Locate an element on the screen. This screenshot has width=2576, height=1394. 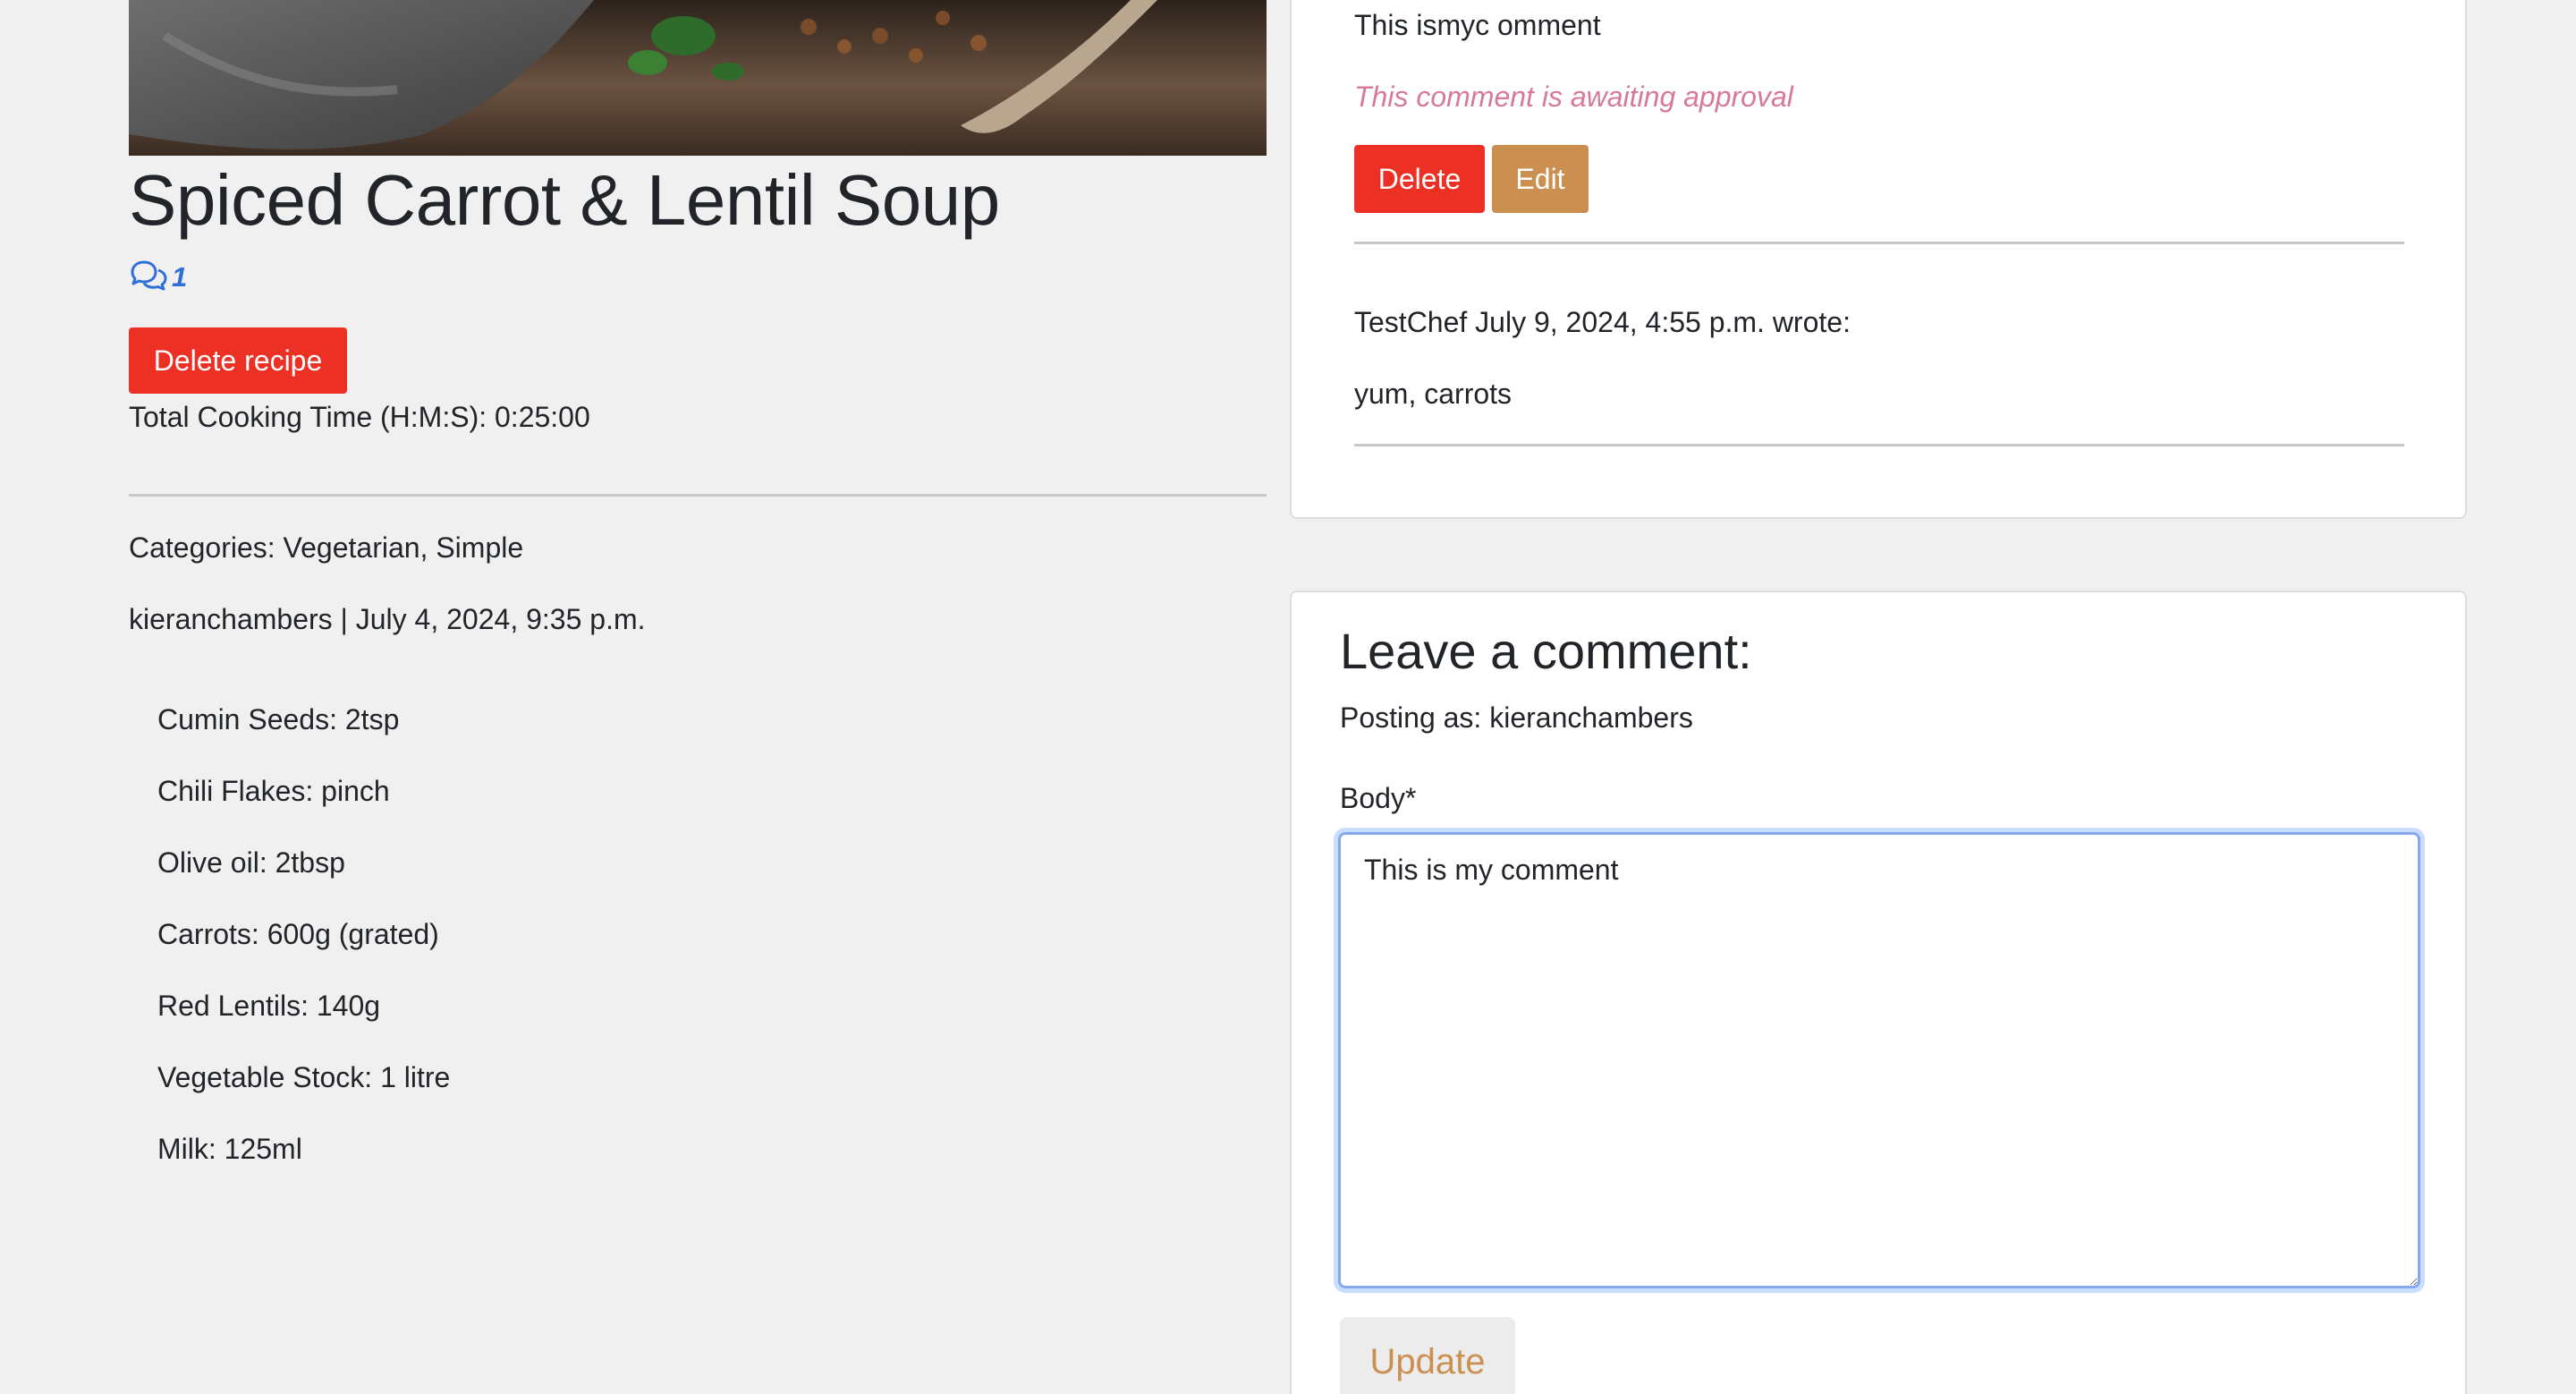
ingredient-item: Vegetable Stock: 1 litre is located at coordinates (304, 1077).